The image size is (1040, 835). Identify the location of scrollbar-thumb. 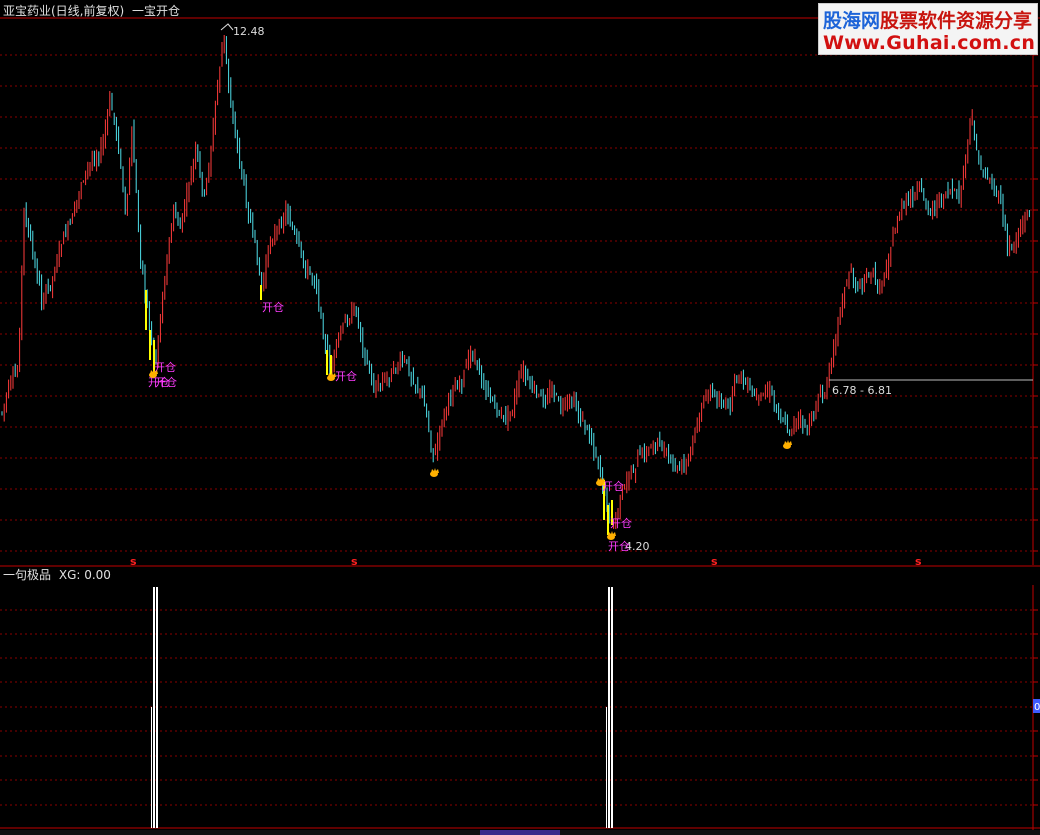
(520, 832).